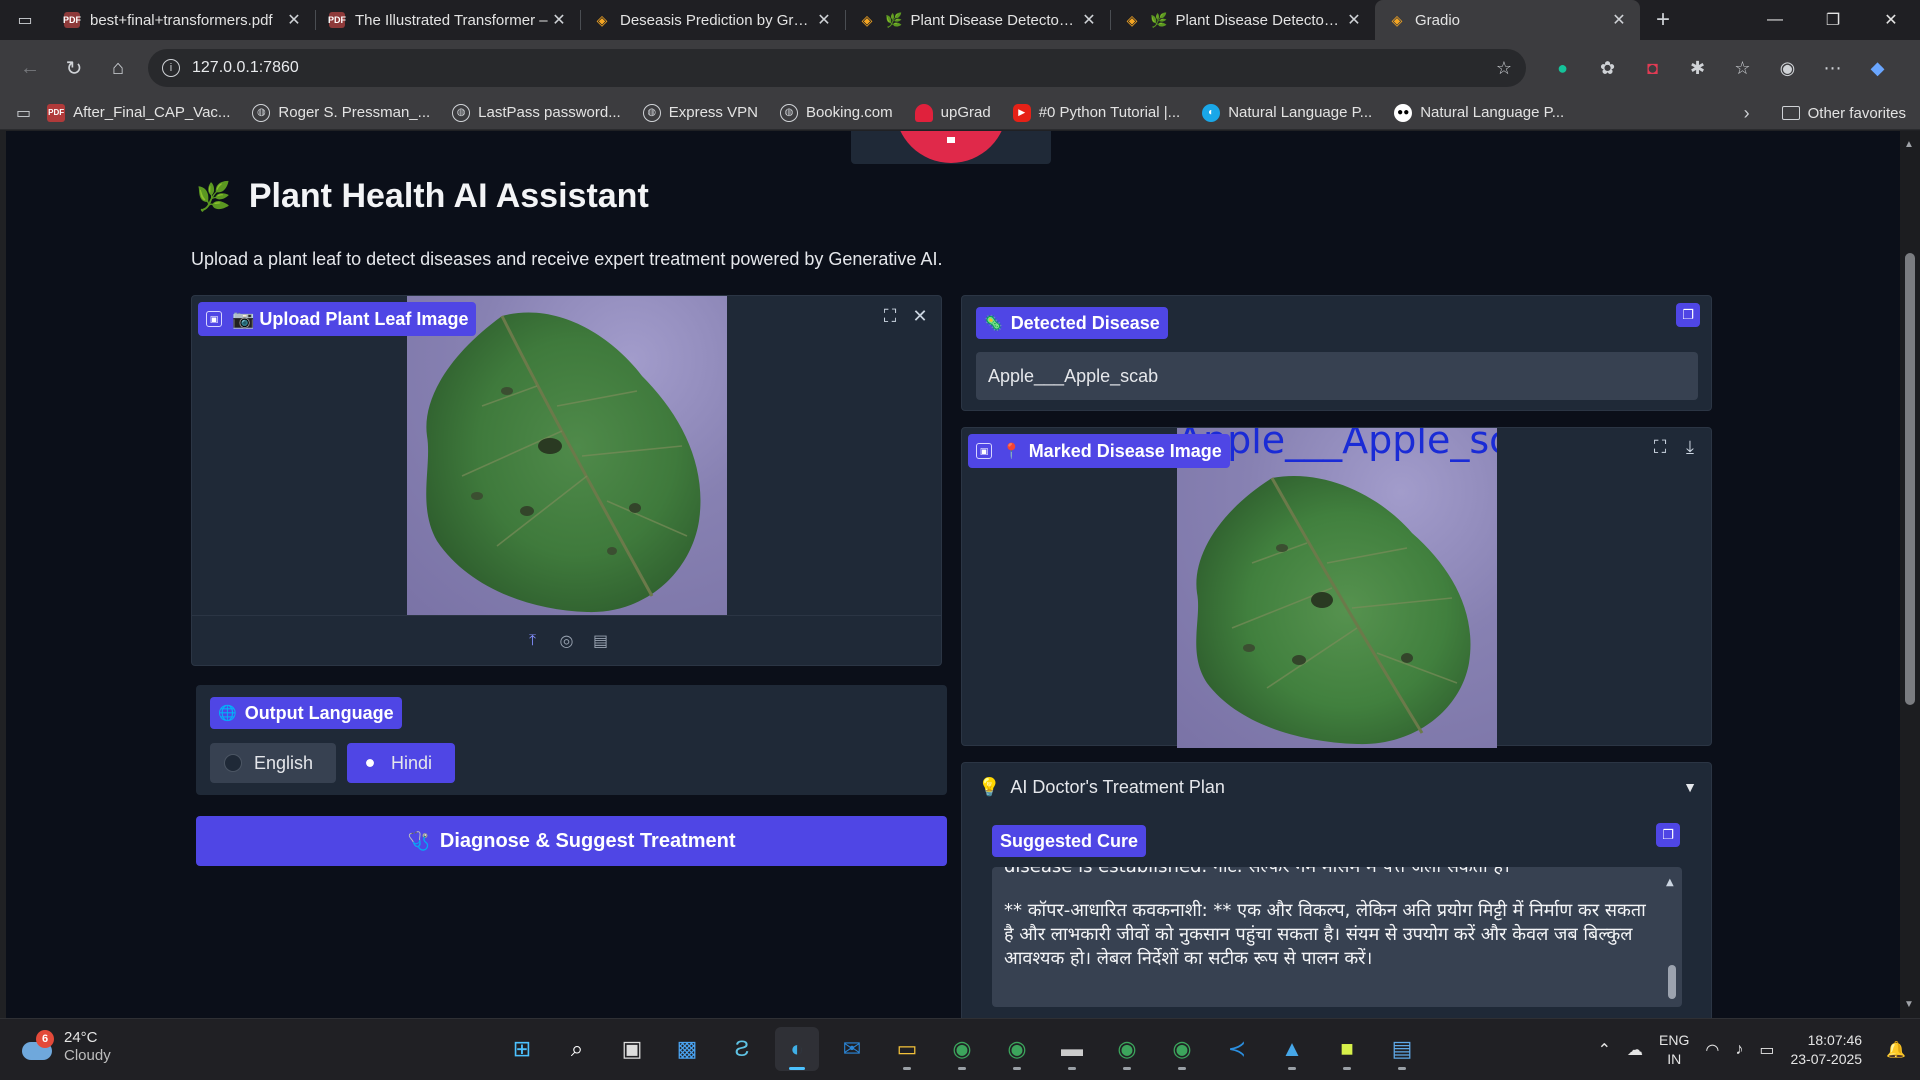 The height and width of the screenshot is (1080, 1920). Describe the element at coordinates (1747, 113) in the screenshot. I see `chevron-right-icon: ›` at that location.